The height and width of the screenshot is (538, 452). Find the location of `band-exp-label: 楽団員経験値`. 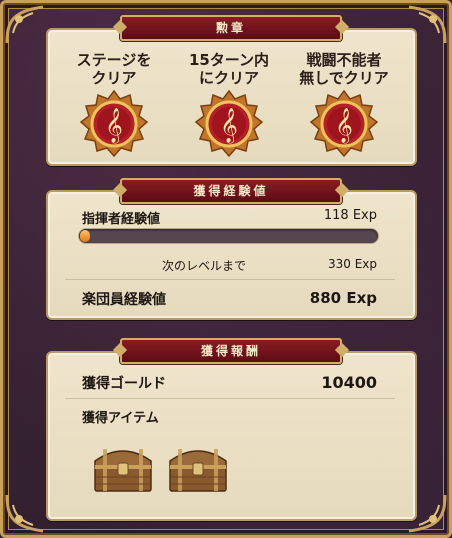

band-exp-label: 楽団員経験値 is located at coordinates (124, 300).